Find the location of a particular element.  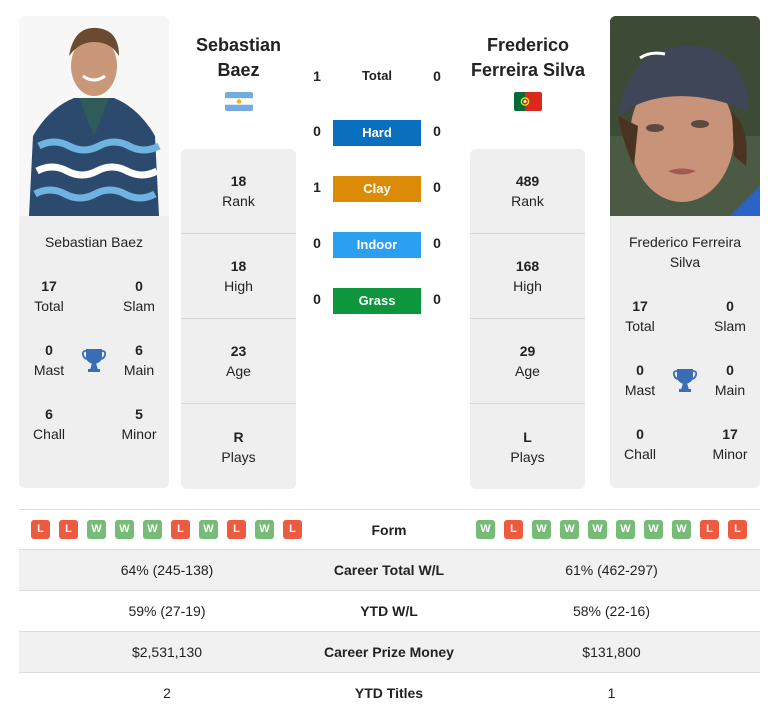

label: Age is located at coordinates (238, 371).